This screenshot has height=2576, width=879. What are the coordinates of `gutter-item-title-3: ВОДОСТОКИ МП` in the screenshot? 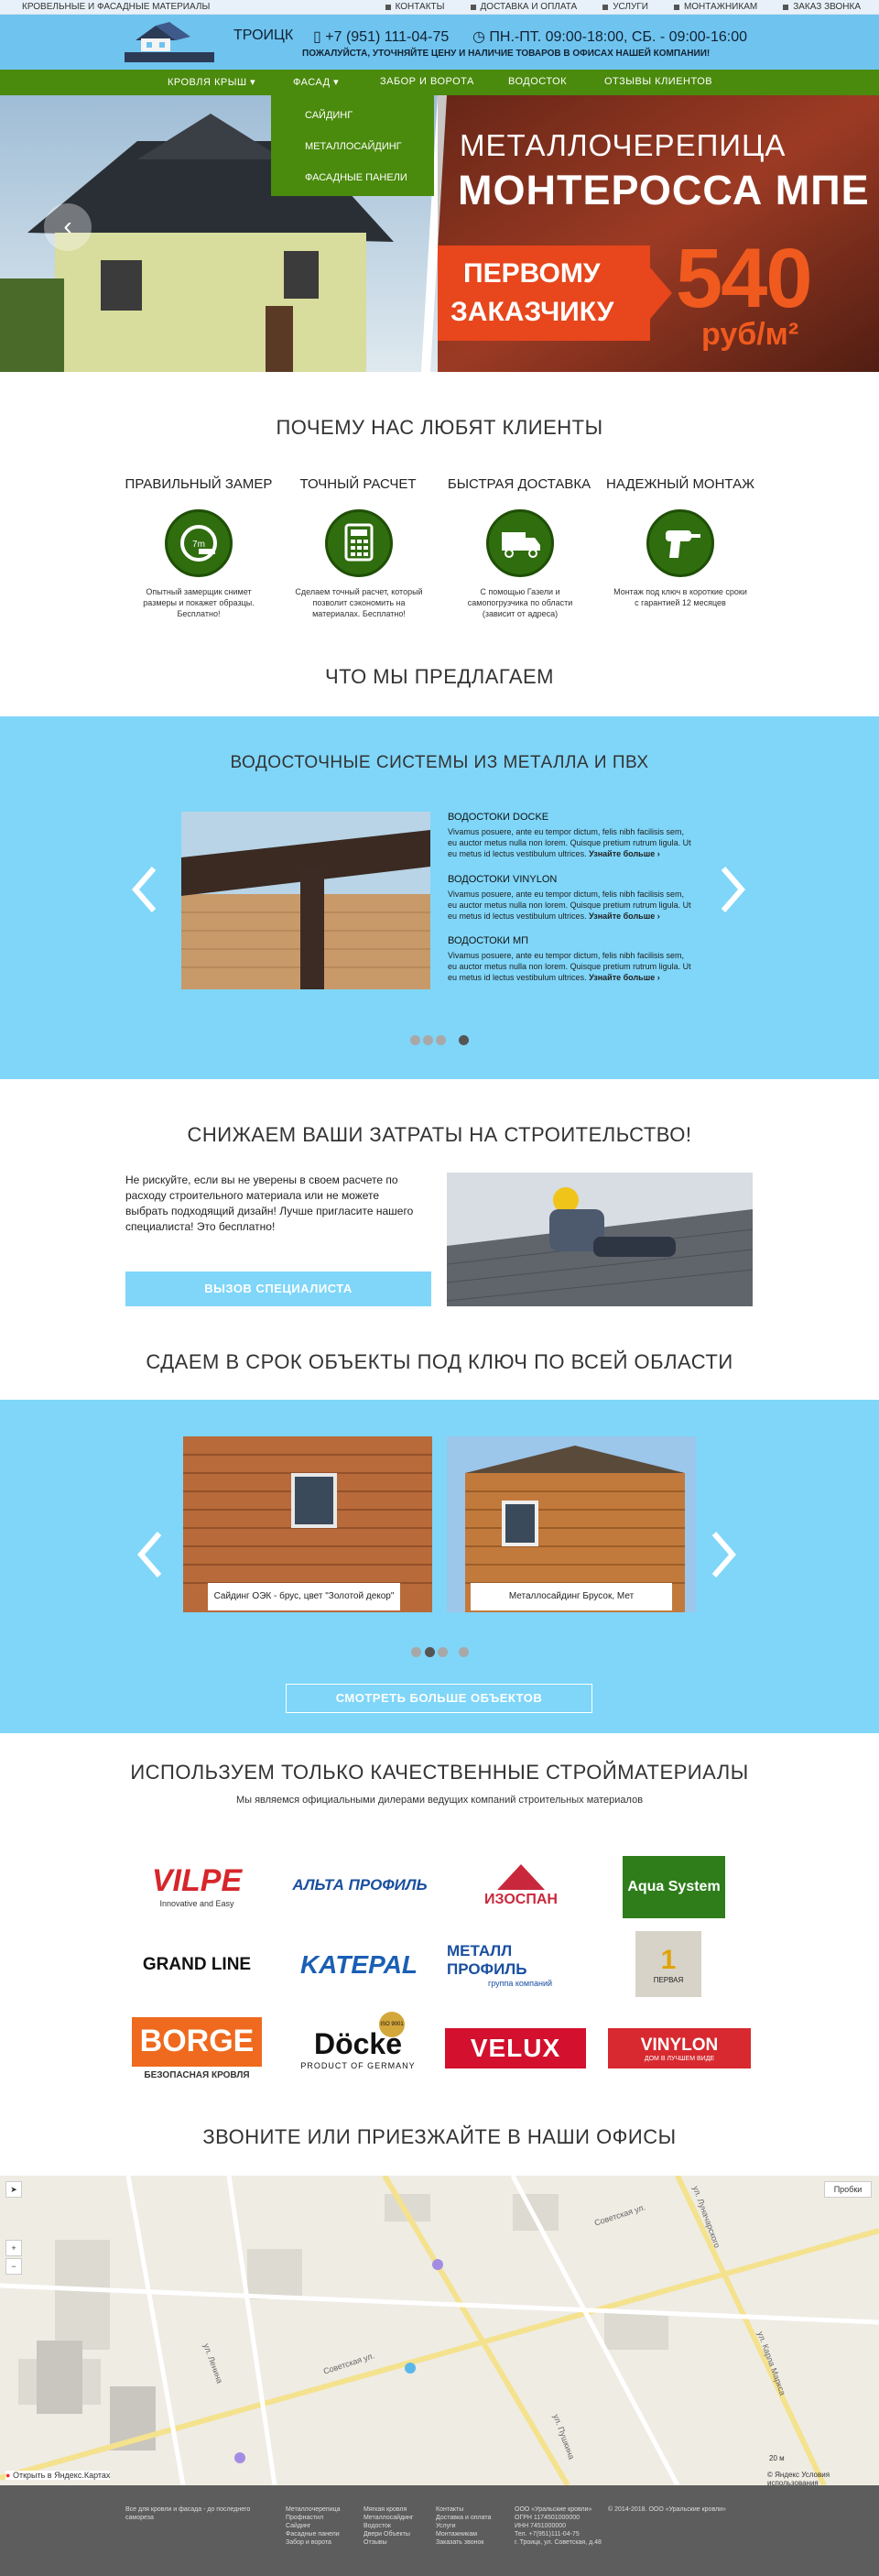 It's located at (488, 941).